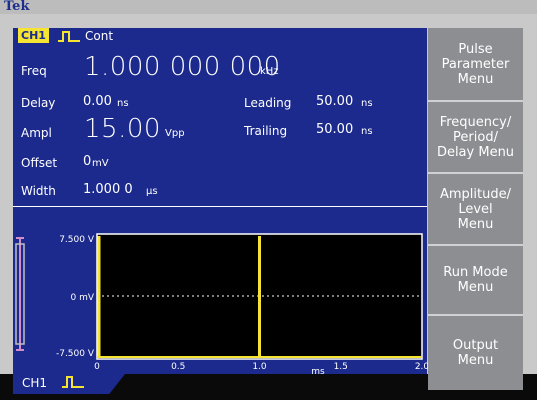 Image resolution: width=537 pixels, height=400 pixels. Describe the element at coordinates (35, 383) in the screenshot. I see `channel-tab-label: CH1` at that location.